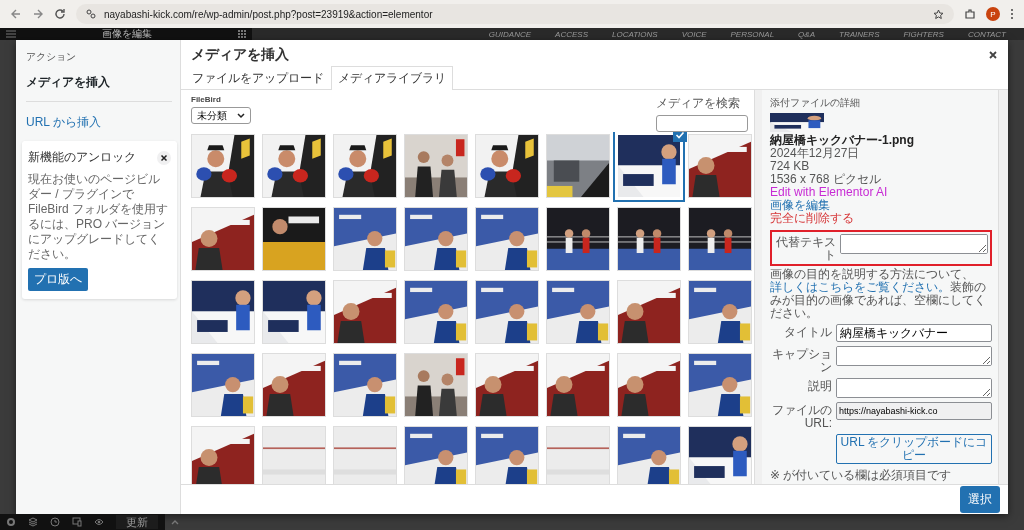 The width and height of the screenshot is (1024, 530). Describe the element at coordinates (60, 14) in the screenshot. I see `reload-icon` at that location.